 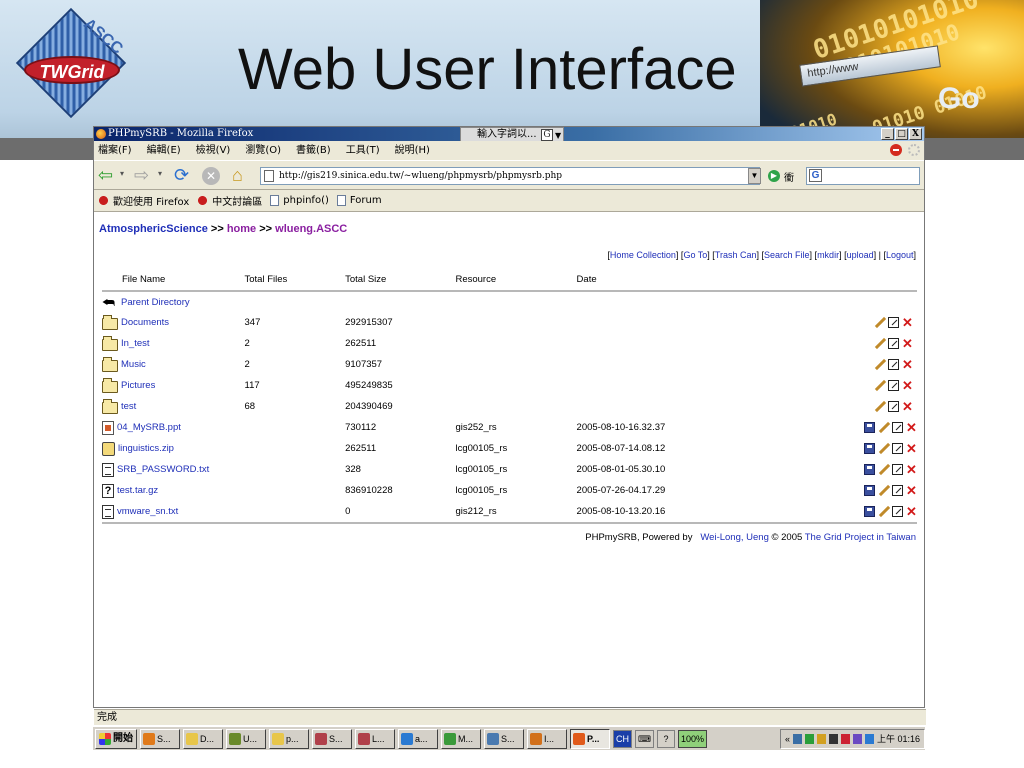 What do you see at coordinates (869, 738) in the screenshot?
I see `volume-icon` at bounding box center [869, 738].